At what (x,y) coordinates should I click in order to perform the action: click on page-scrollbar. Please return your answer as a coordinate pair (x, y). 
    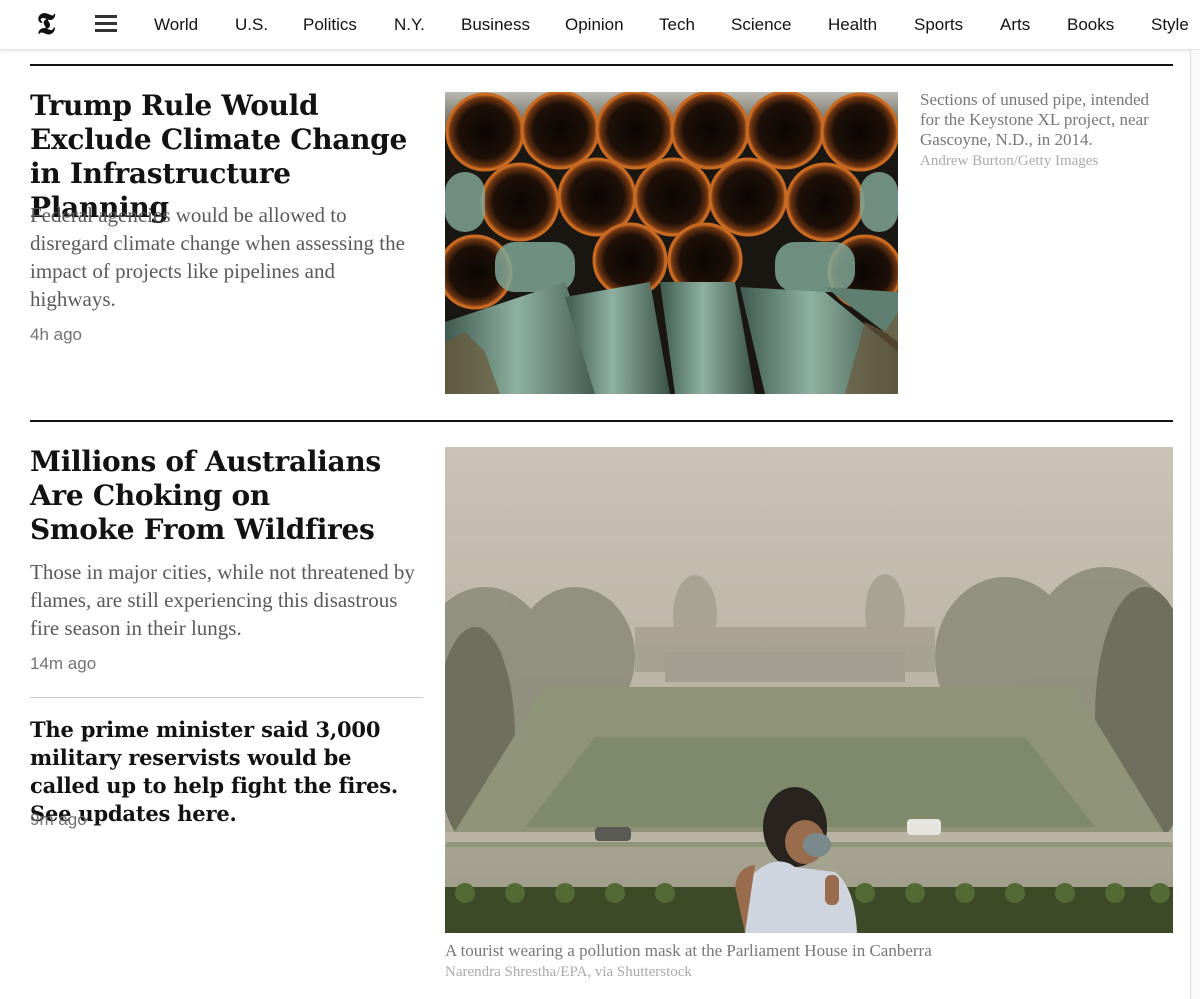
    Looking at the image, I should click on (1195, 524).